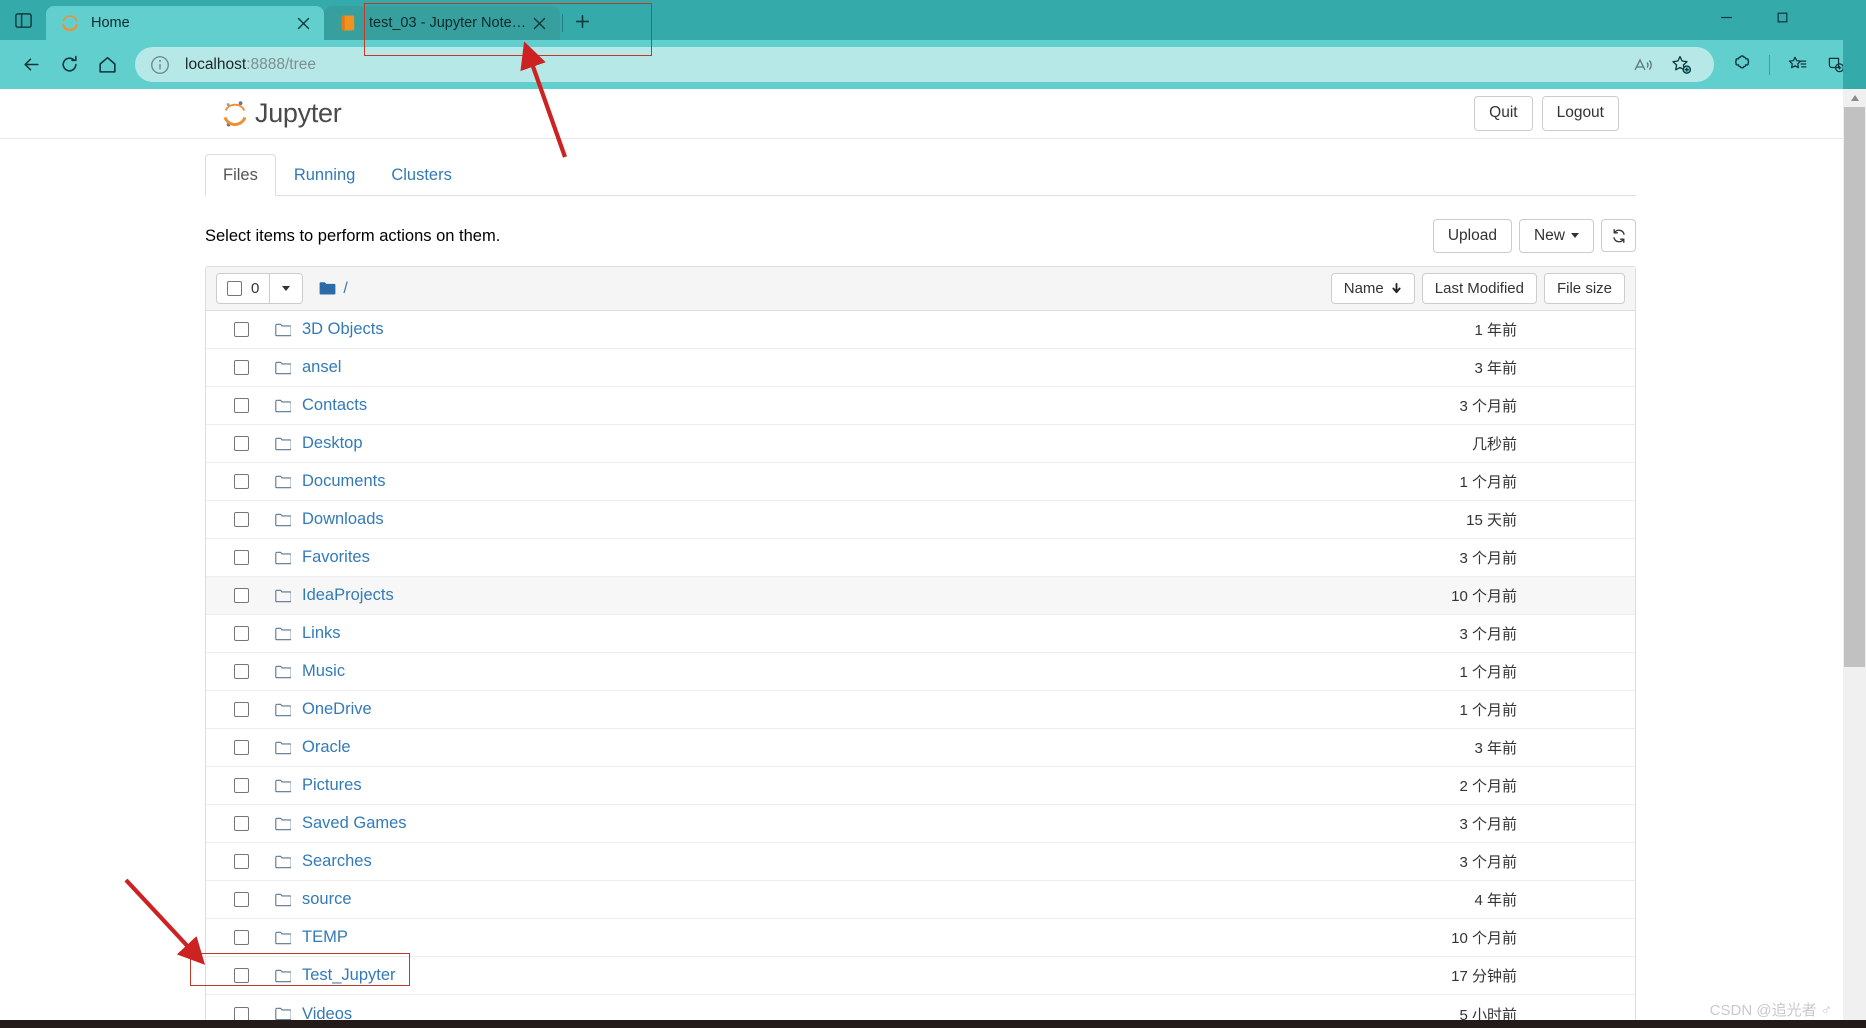  I want to click on browser-tab-test-03: test_03 - Jupyter Notebook, so click(442, 23).